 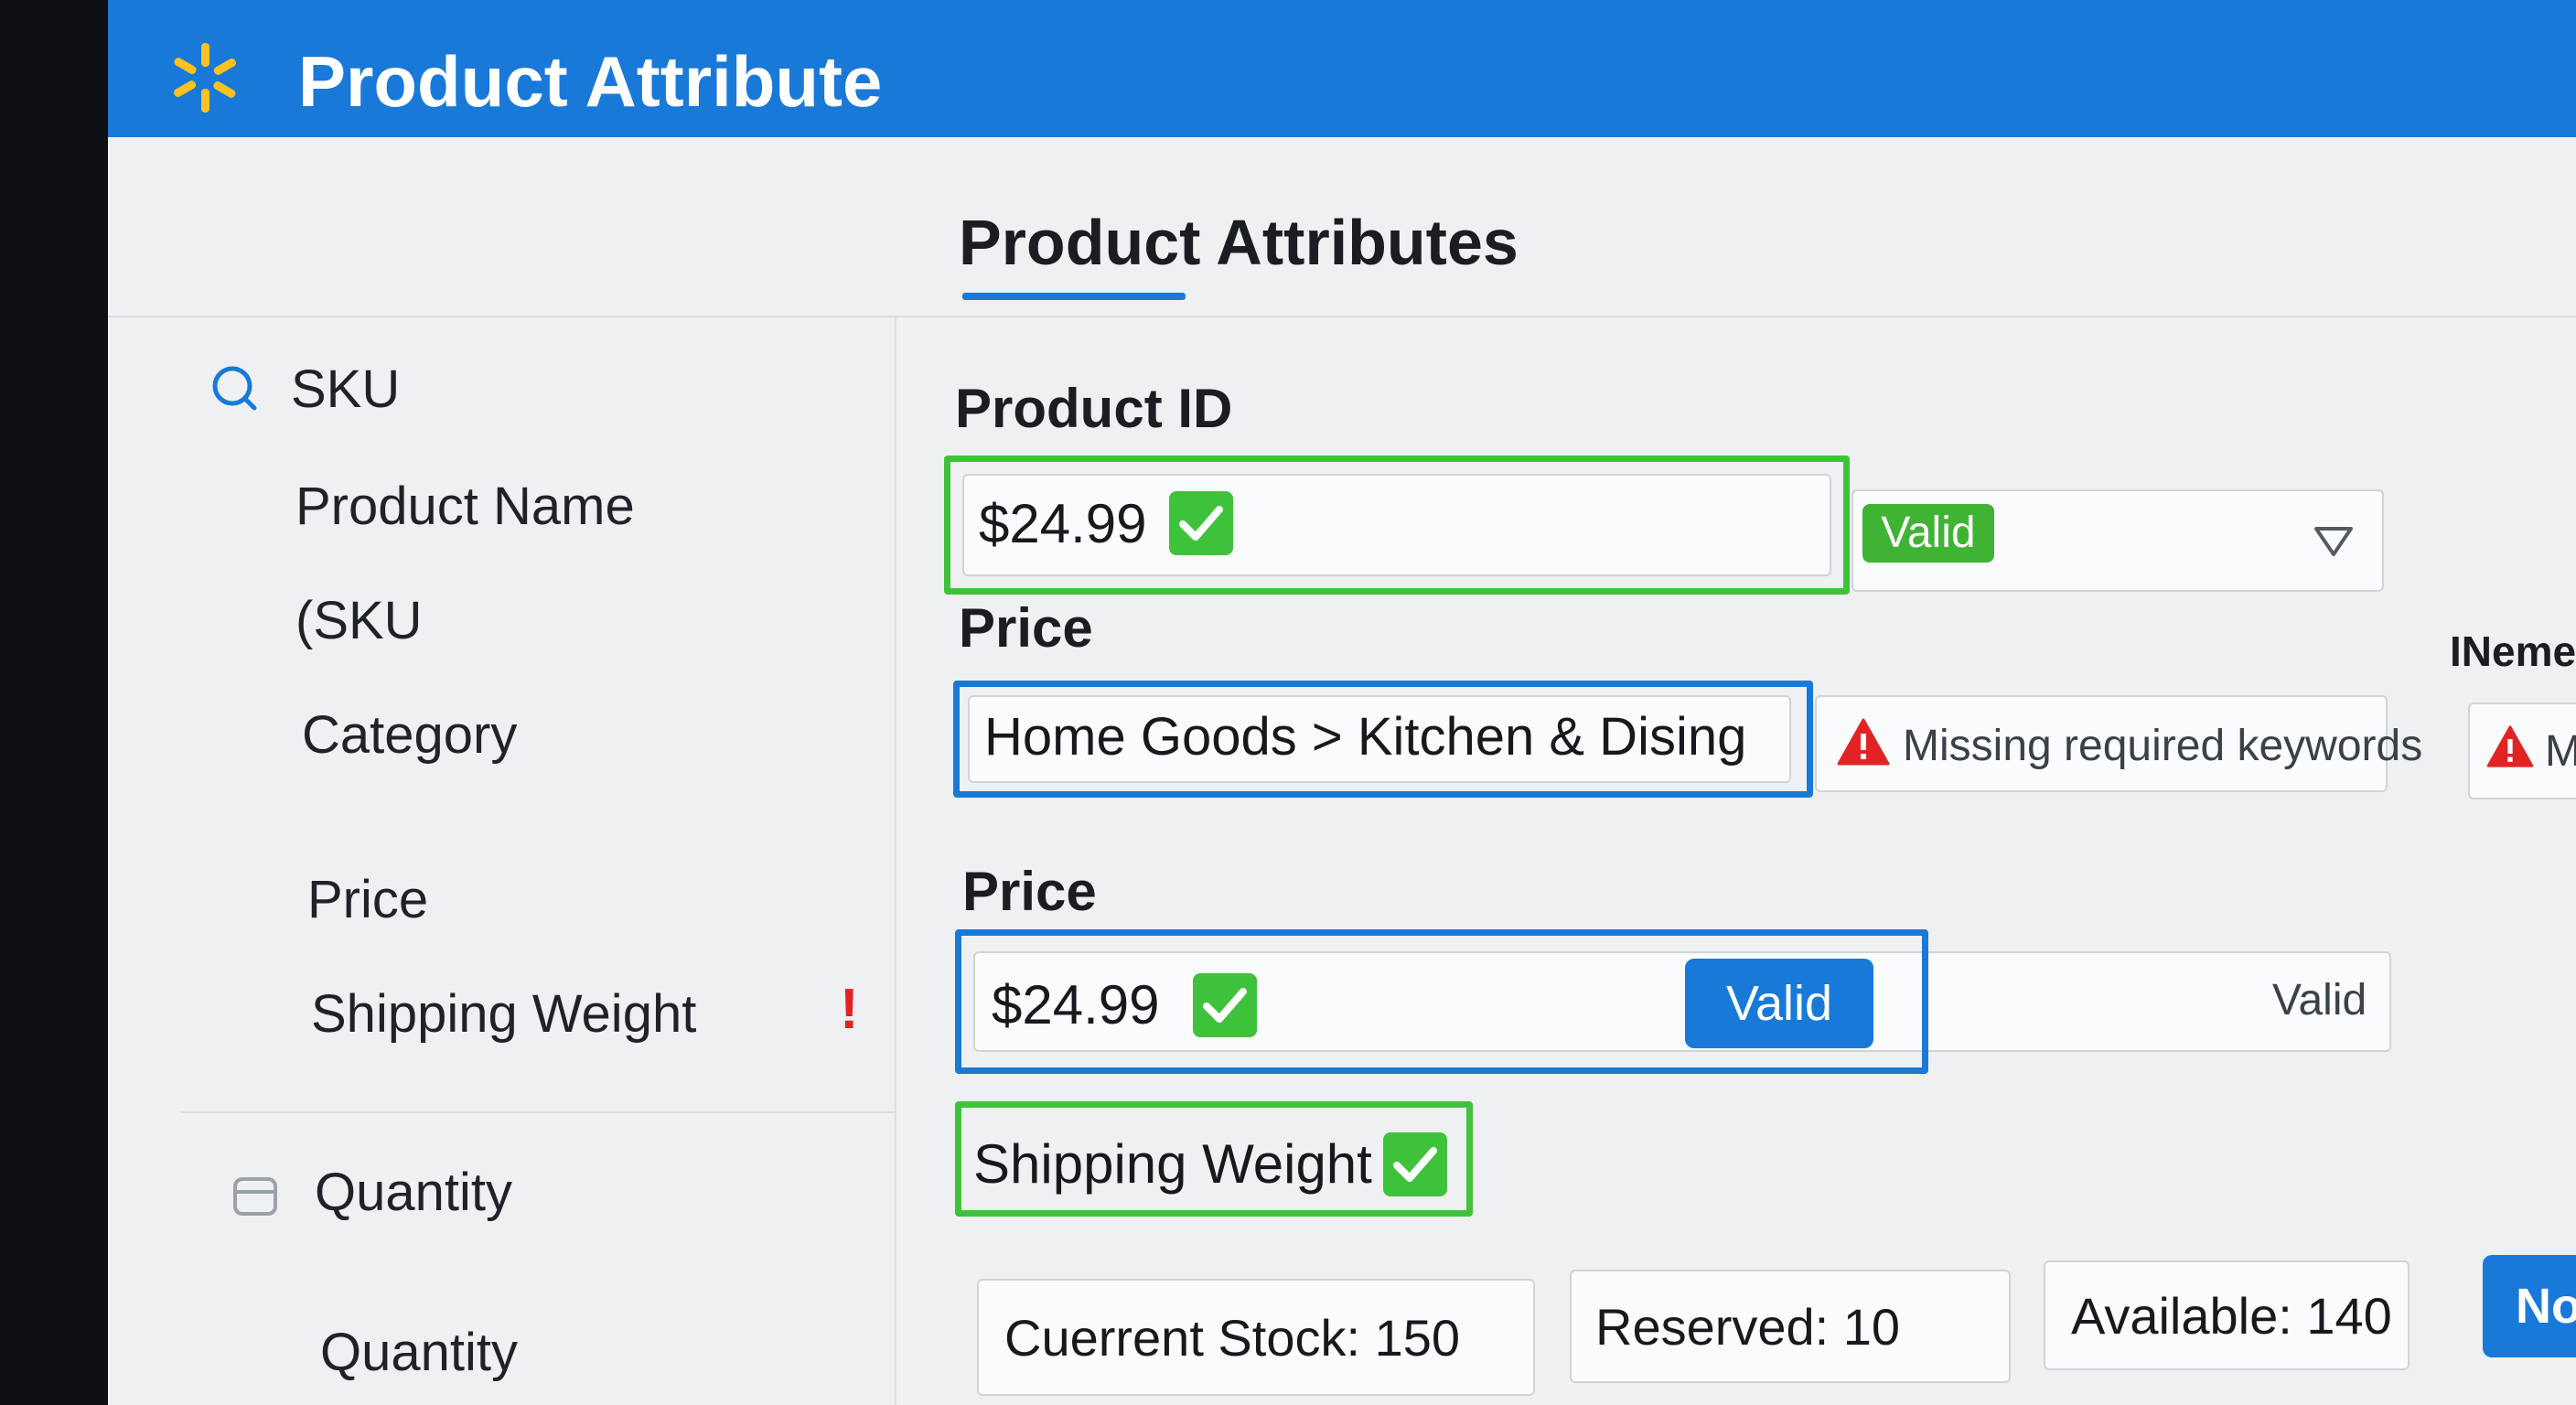 What do you see at coordinates (235, 388) in the screenshot?
I see `search-icon` at bounding box center [235, 388].